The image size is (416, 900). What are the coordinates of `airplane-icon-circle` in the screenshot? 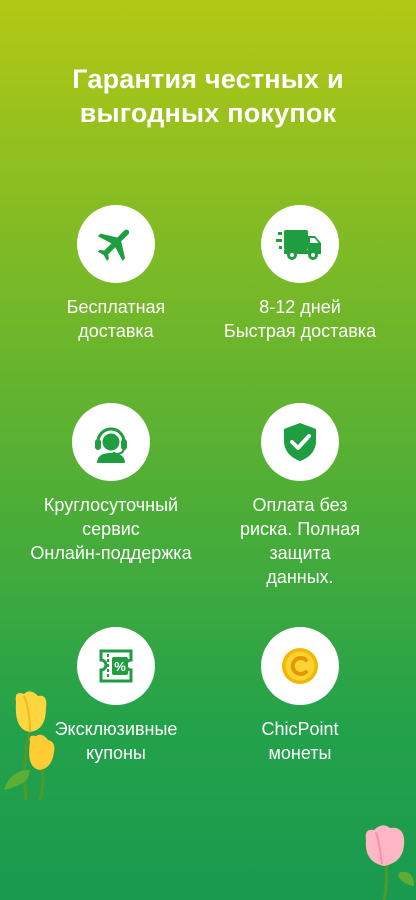 It's located at (116, 244).